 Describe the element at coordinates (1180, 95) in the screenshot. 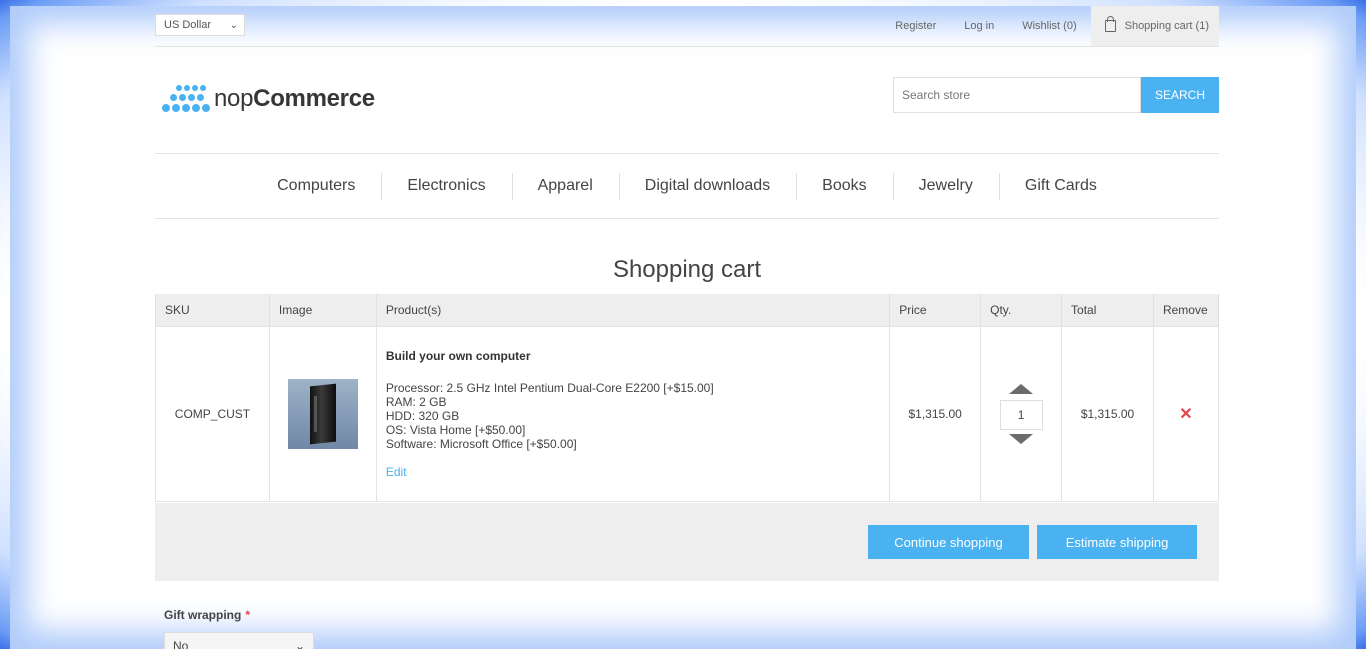

I see `search-button: SEARCH` at that location.